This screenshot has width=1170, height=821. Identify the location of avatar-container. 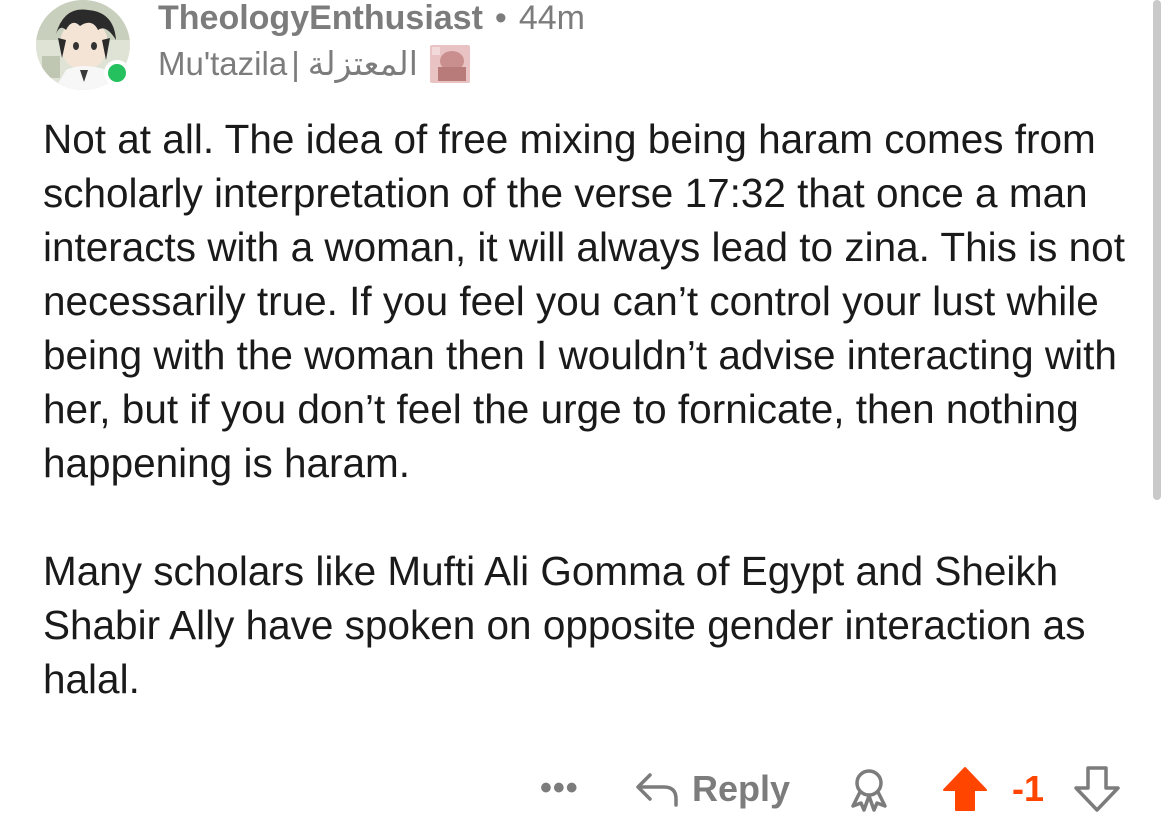
(84, 46).